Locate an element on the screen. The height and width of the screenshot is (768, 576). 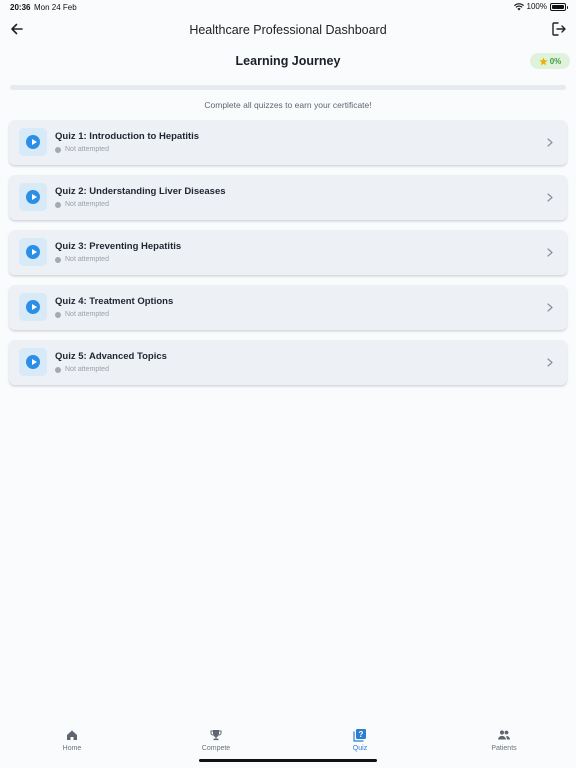
page-title: Healthcare Professional Dashboard is located at coordinates (288, 30).